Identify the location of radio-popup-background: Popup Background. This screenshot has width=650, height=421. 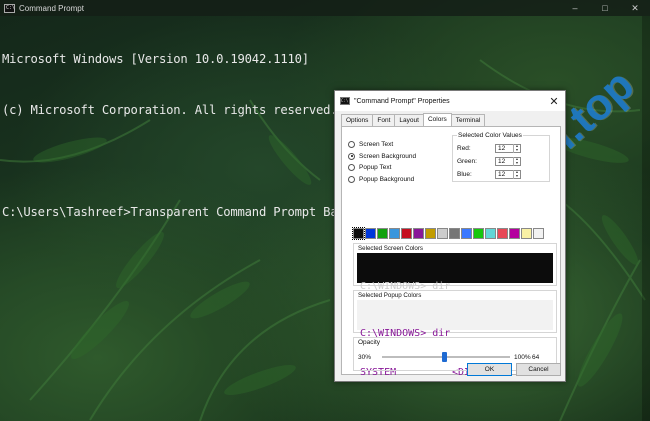
(382, 180).